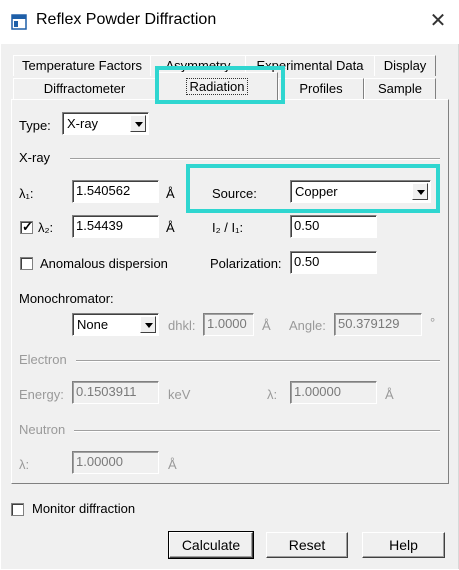 Image resolution: width=459 pixels, height=570 pixels. I want to click on electron-lambda-input: 1.00000, so click(333, 392).